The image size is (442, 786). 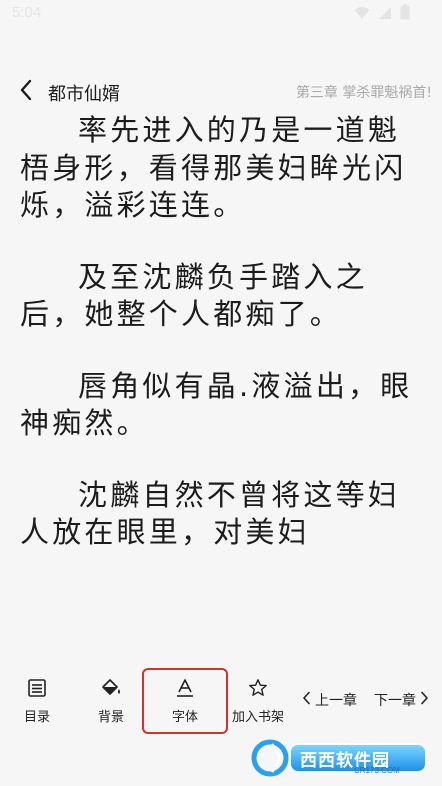 What do you see at coordinates (385, 14) in the screenshot?
I see `signal-icon` at bounding box center [385, 14].